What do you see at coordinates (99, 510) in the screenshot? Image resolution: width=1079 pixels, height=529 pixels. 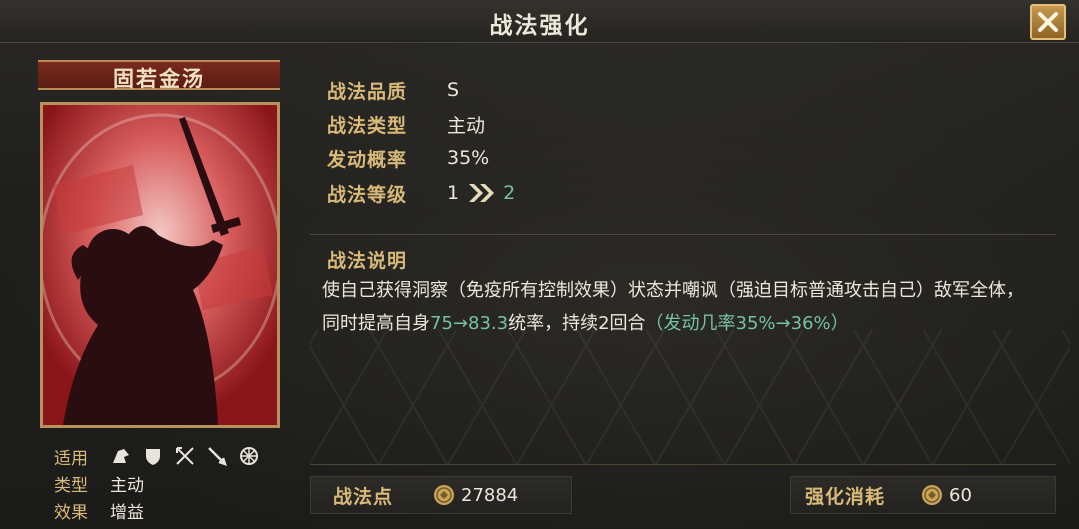 I see `attr-row-effect: 效果 增益` at bounding box center [99, 510].